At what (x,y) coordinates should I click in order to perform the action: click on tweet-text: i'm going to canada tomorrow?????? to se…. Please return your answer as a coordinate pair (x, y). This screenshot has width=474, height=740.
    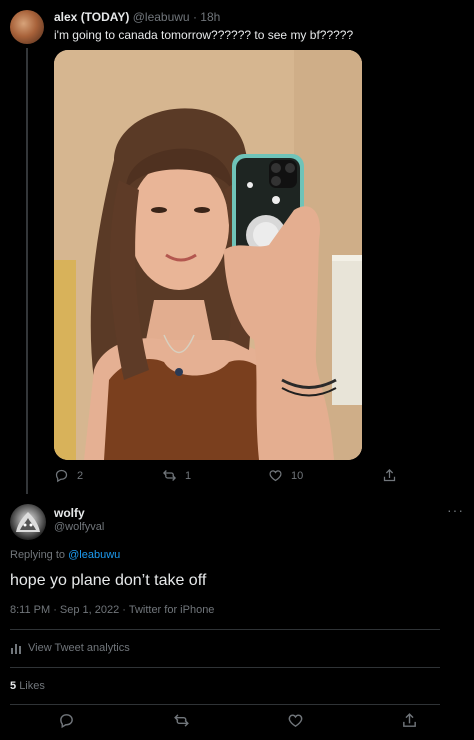
    Looking at the image, I should click on (204, 35).